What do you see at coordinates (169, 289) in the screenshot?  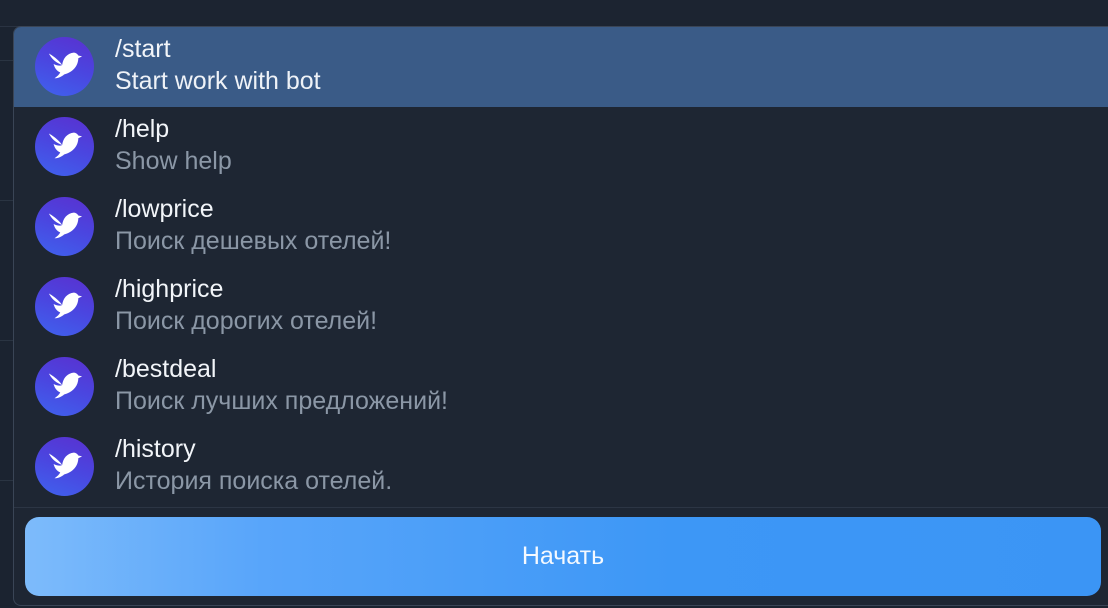 I see `command-name: /highprice` at bounding box center [169, 289].